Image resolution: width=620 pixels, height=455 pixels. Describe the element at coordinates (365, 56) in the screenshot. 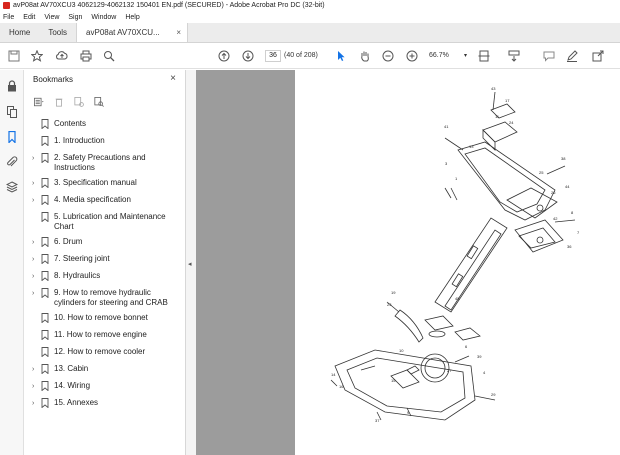

I see `hand-icon` at that location.